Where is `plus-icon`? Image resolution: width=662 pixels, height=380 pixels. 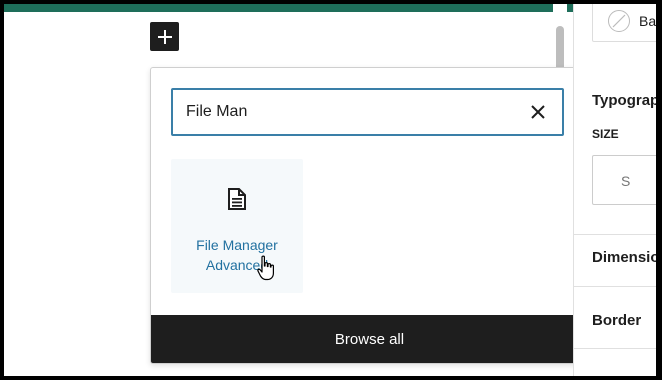
plus-icon is located at coordinates (164, 36).